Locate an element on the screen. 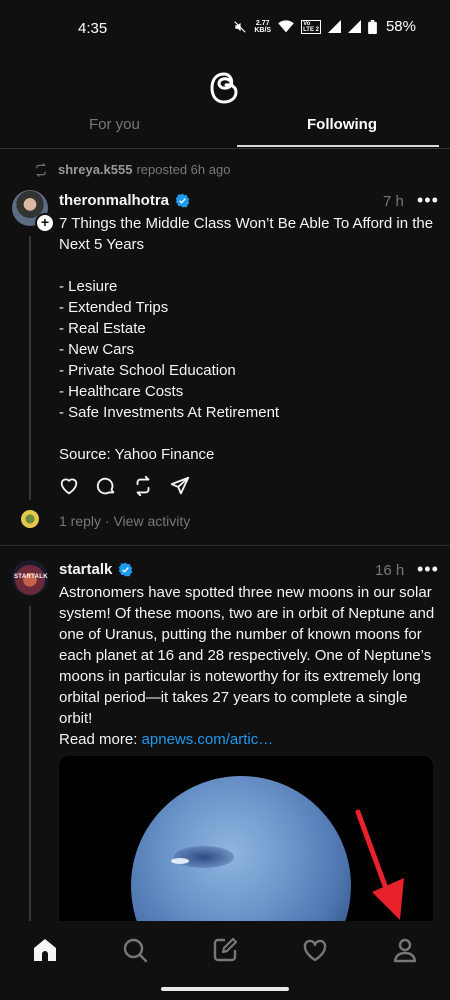  tab-for-you: For you is located at coordinates (114, 124).